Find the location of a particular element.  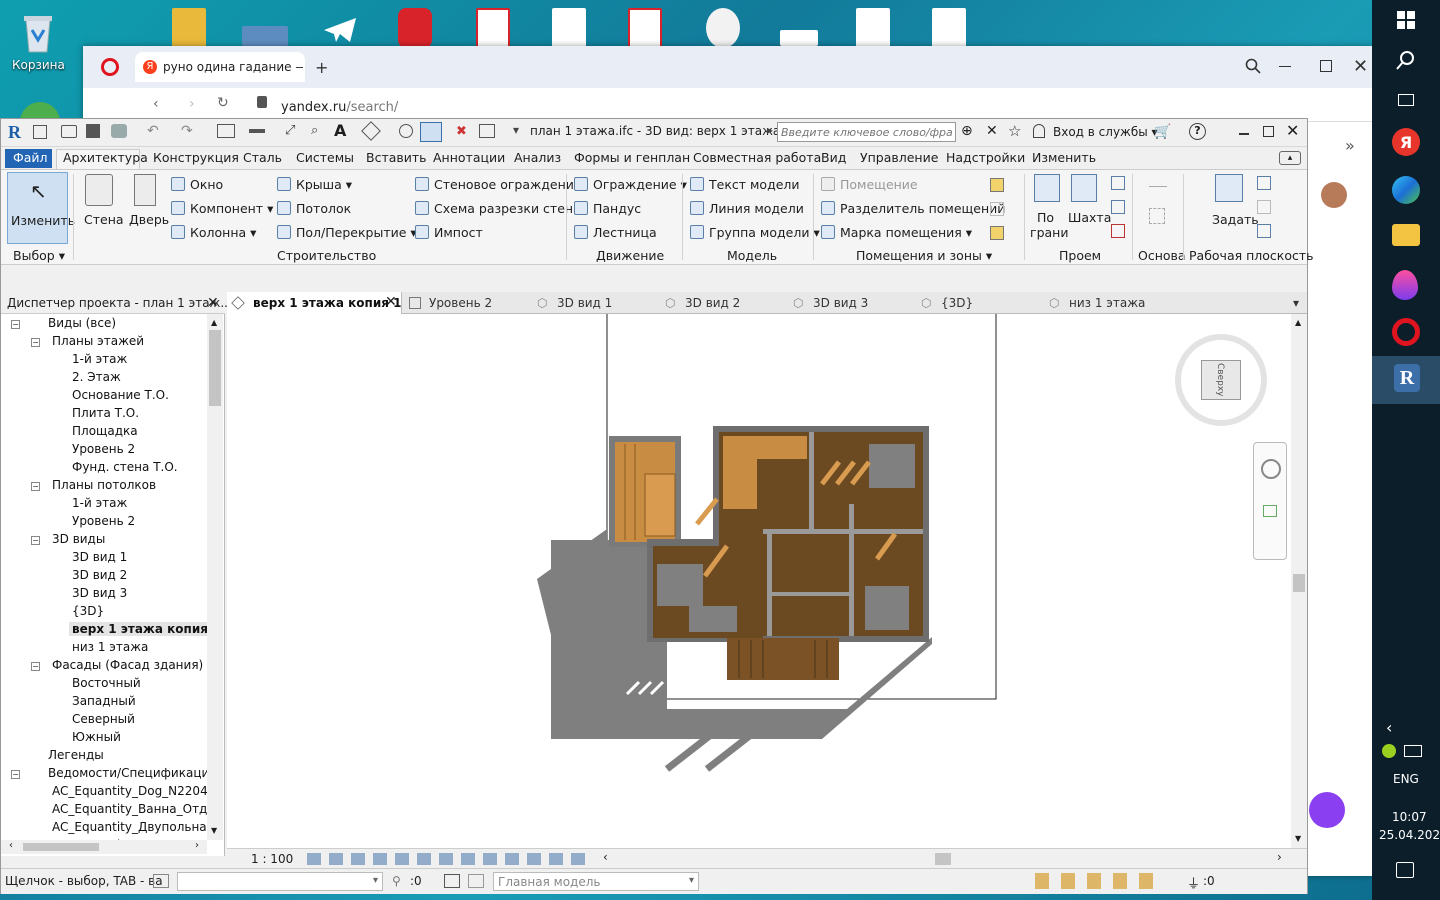

paint-icon is located at coordinates (723, 28).